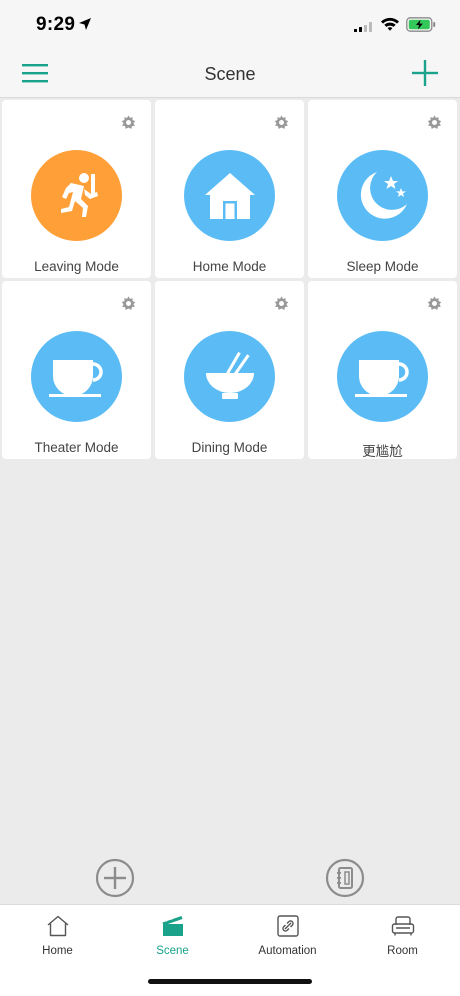  I want to click on location-arrow-icon, so click(85, 24).